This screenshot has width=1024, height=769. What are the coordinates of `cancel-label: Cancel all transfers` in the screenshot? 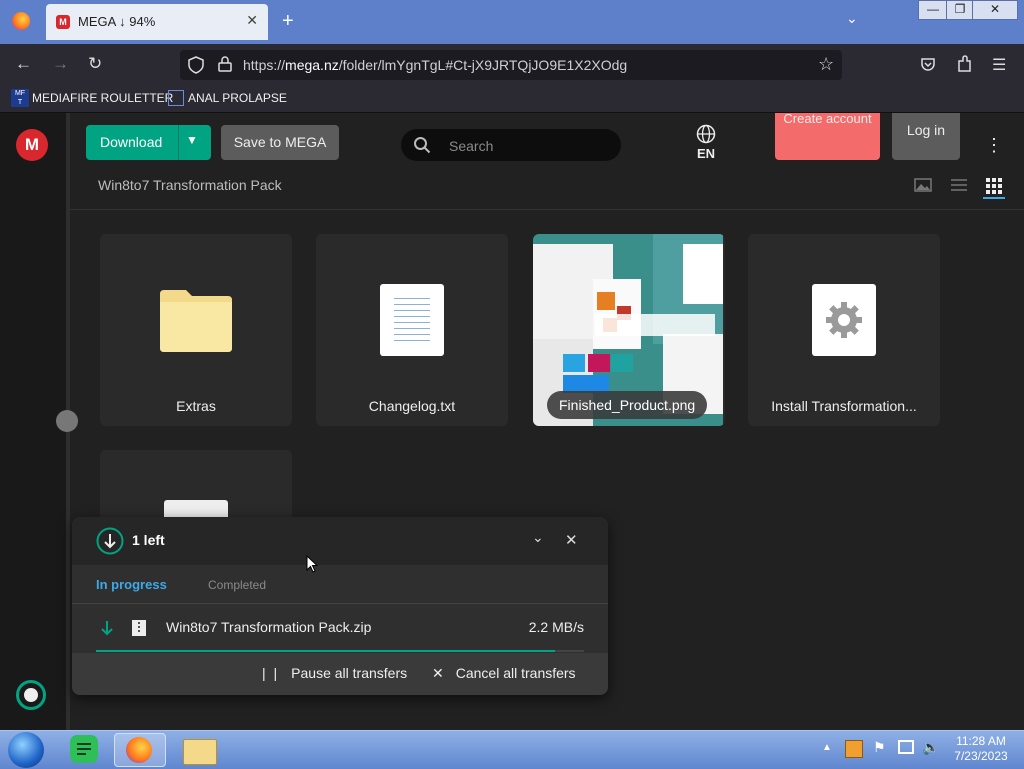 It's located at (515, 673).